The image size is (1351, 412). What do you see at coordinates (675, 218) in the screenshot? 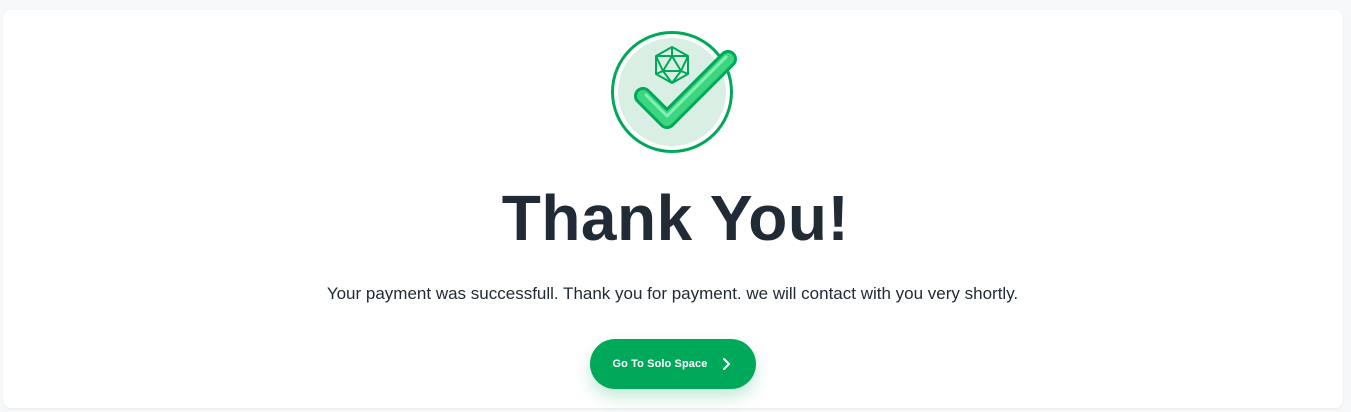
I see `page-title: Thank You!` at bounding box center [675, 218].